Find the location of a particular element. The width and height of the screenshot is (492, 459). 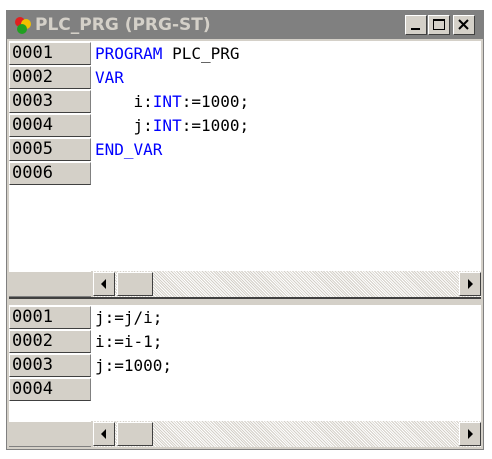

title-bar: PLC_PRG (PRG-ST) is located at coordinates (245, 25).